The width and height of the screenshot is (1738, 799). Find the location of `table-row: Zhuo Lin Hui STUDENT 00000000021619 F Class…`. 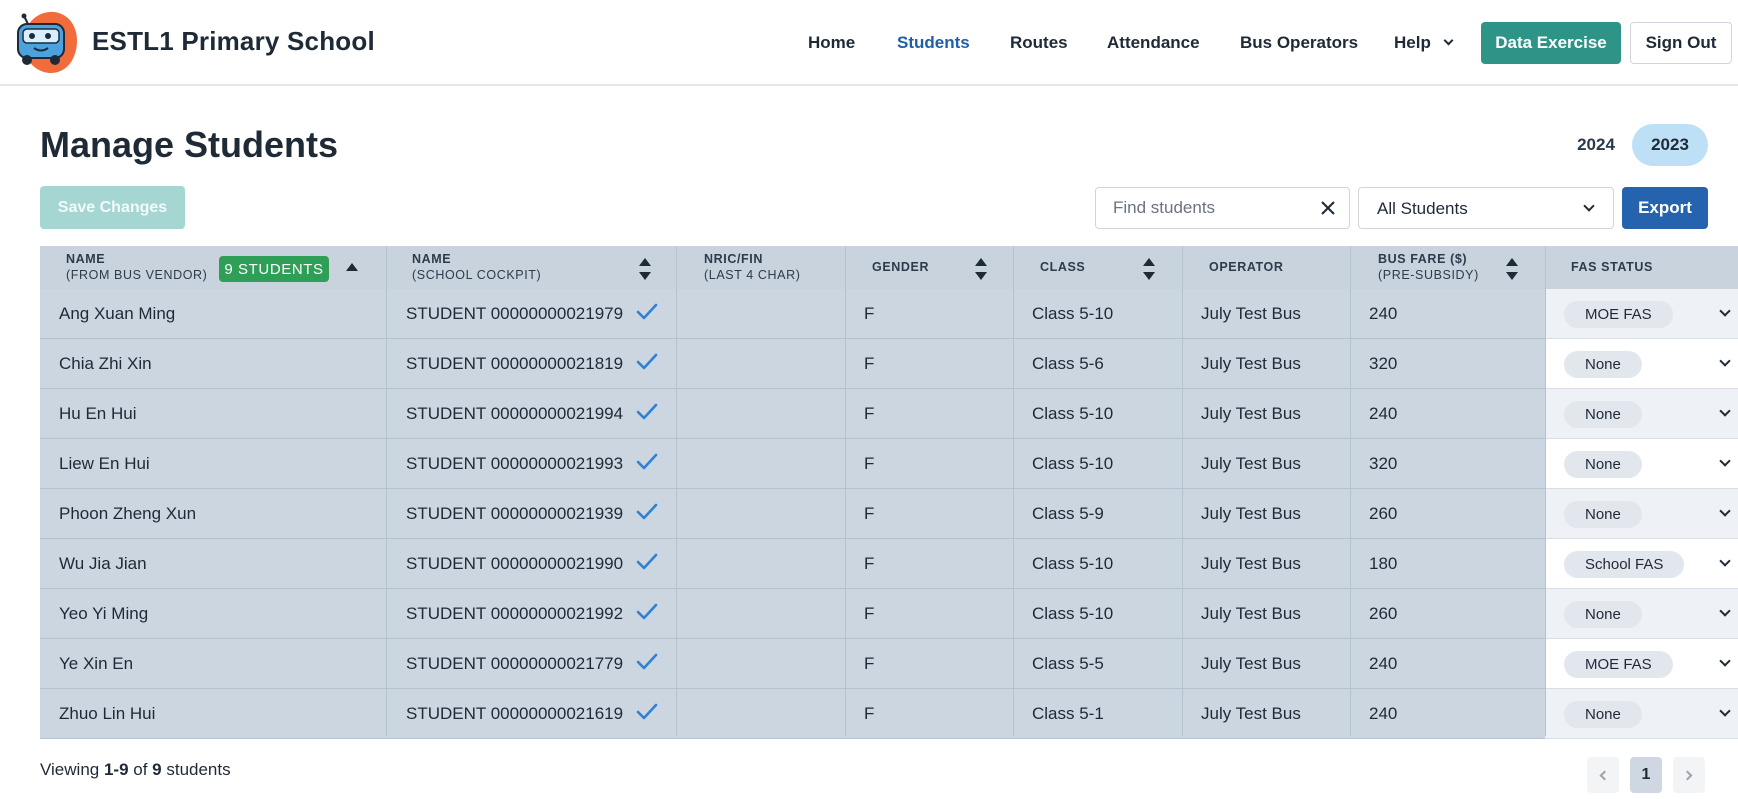

table-row: Zhuo Lin Hui STUDENT 00000000021619 F Class… is located at coordinates (889, 714).